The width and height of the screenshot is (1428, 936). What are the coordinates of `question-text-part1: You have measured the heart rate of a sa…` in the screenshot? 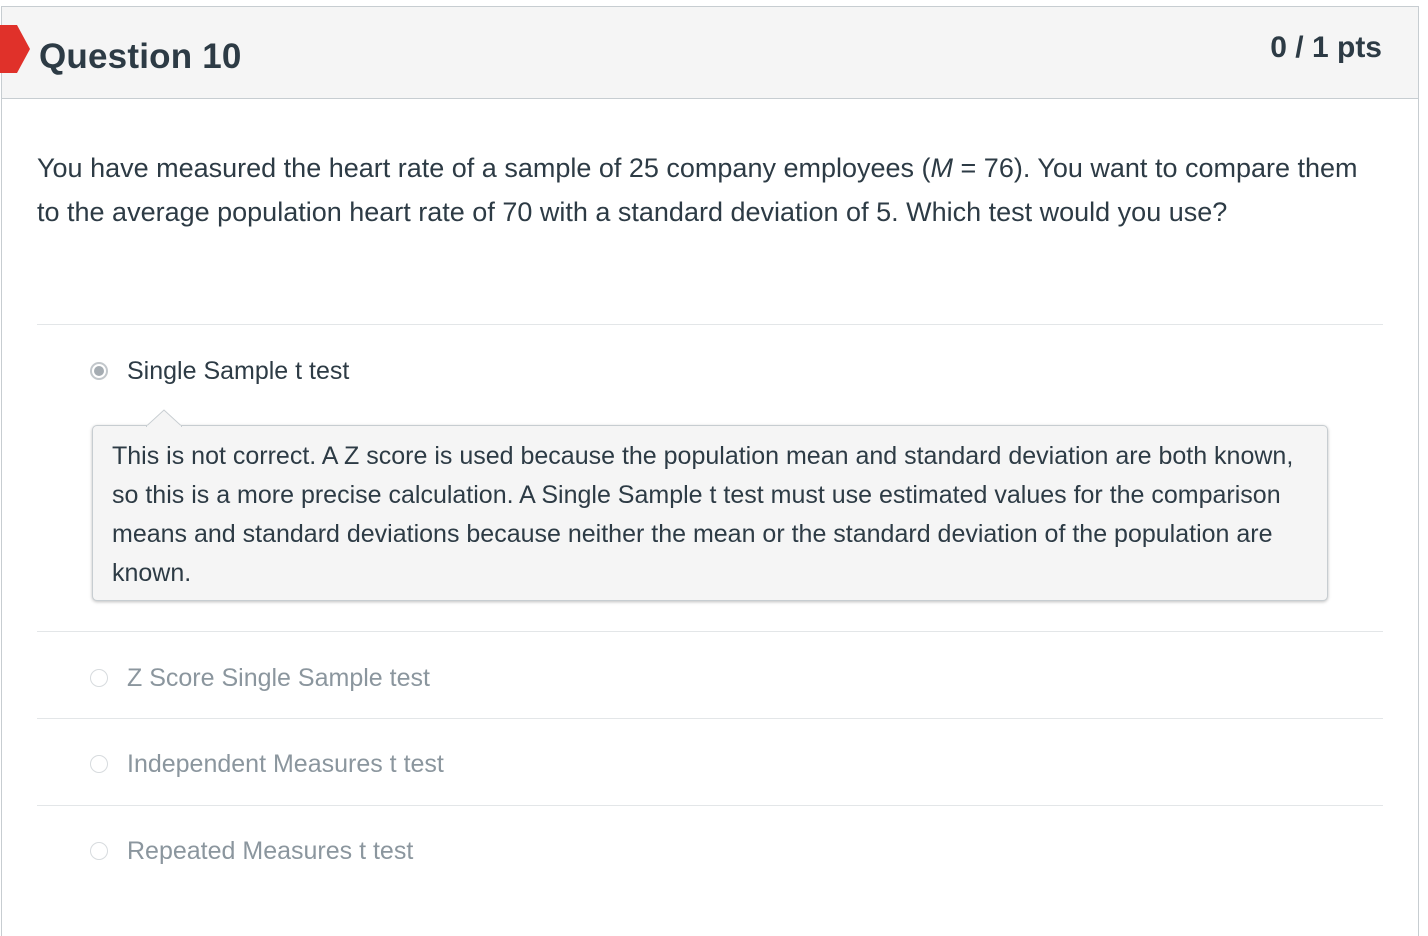 It's located at (484, 168).